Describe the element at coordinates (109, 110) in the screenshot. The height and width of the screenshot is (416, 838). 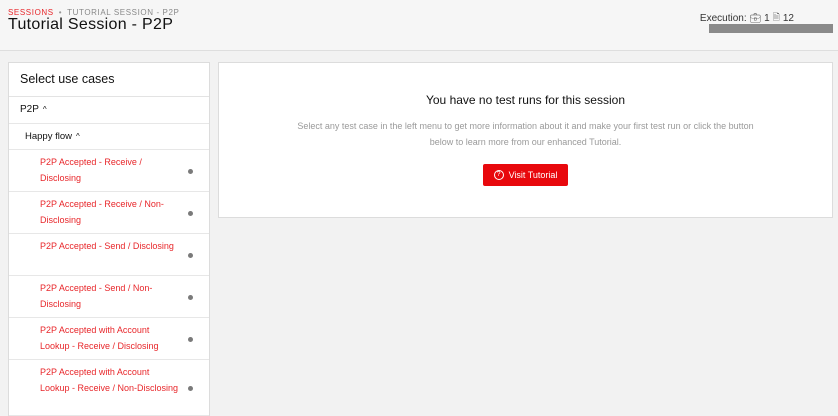
I see `sidebar-group-p2p: P2P ^` at that location.